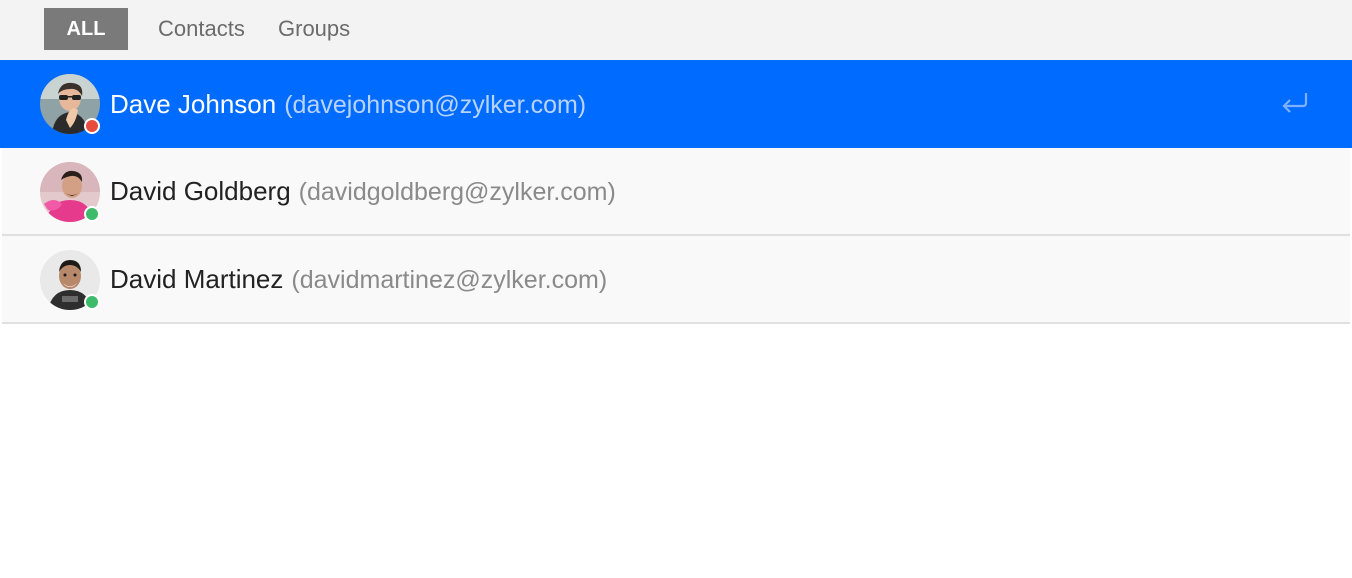  Describe the element at coordinates (318, 29) in the screenshot. I see `tab-groups: Groups` at that location.